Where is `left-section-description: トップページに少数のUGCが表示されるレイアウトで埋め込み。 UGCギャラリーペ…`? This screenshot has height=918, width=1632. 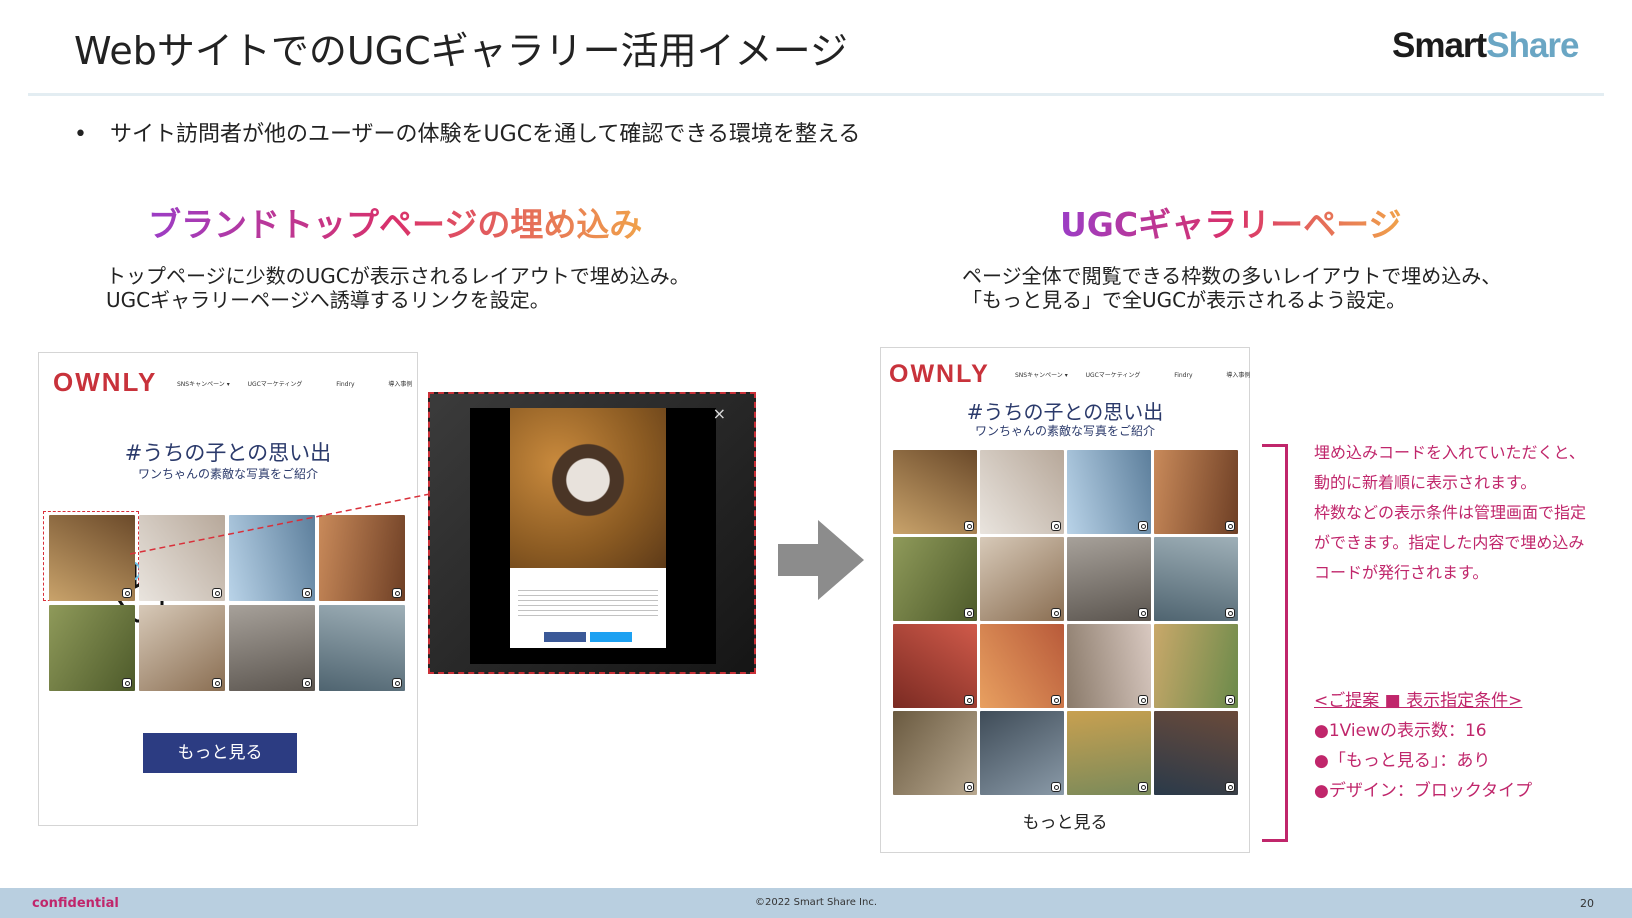 left-section-description: トップページに少数のUGCが表示されるレイアウトで埋め込み。 UGCギャラリーペ… is located at coordinates (398, 288).